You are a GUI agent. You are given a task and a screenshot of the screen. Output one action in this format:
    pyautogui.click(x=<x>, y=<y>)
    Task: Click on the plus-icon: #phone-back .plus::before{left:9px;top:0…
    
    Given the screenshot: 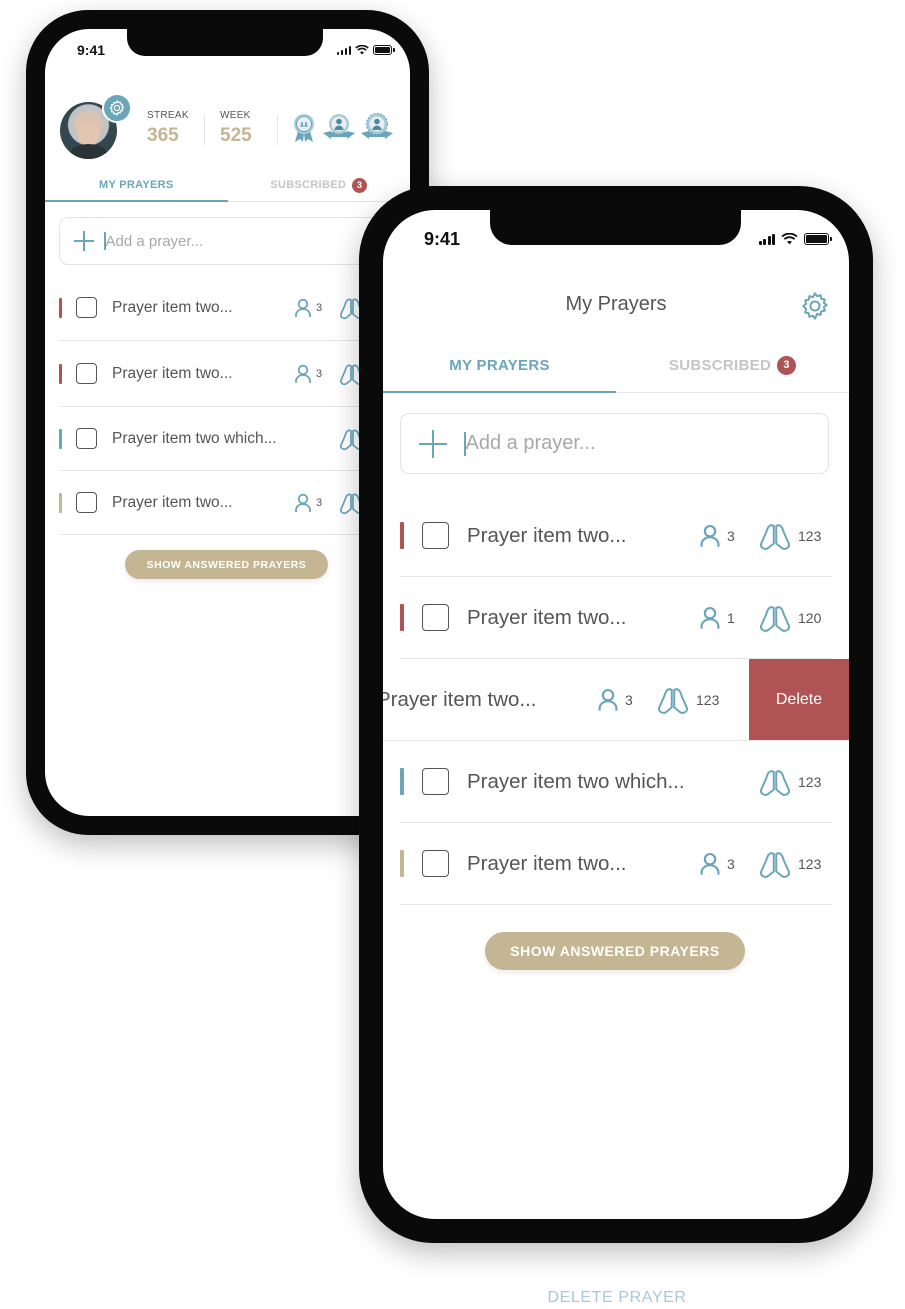 What is the action you would take?
    pyautogui.click(x=84, y=241)
    